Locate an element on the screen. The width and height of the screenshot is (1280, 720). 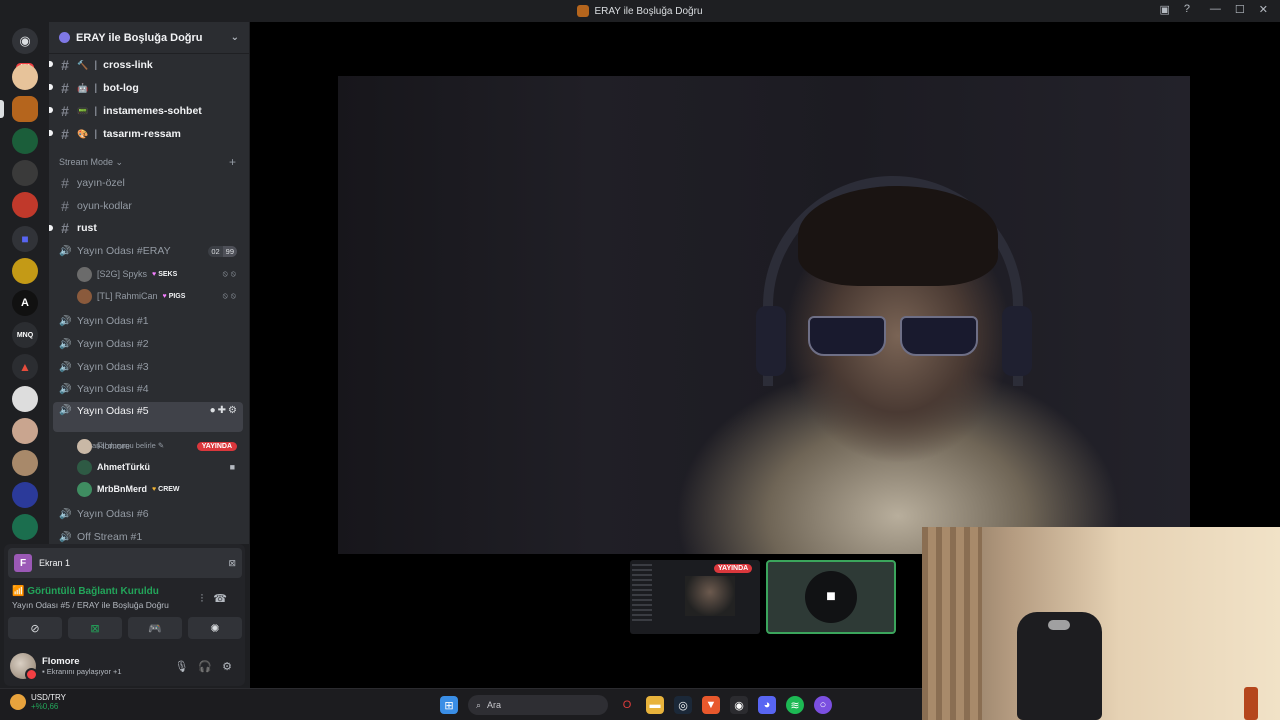
noise-suppression-icon: ⫶ is located at coordinates (207, 599).